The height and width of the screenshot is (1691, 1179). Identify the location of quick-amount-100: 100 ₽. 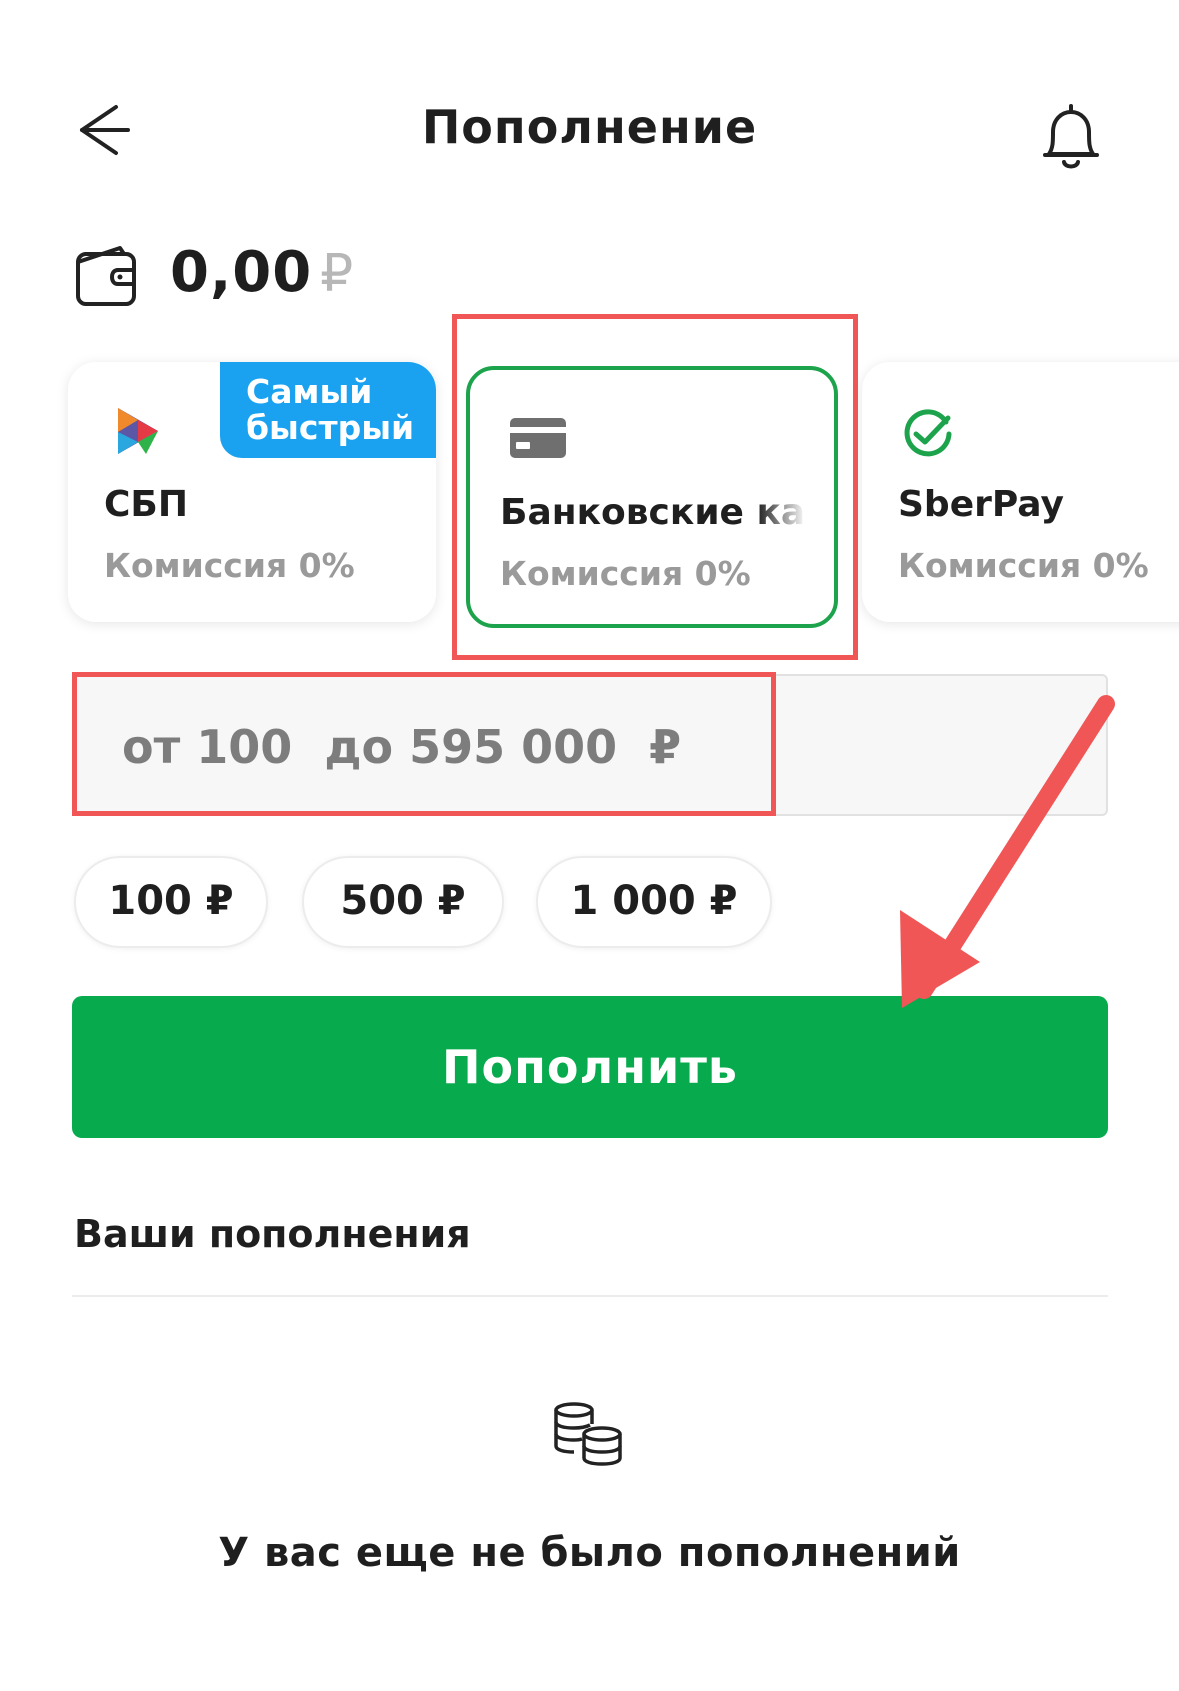
(171, 902).